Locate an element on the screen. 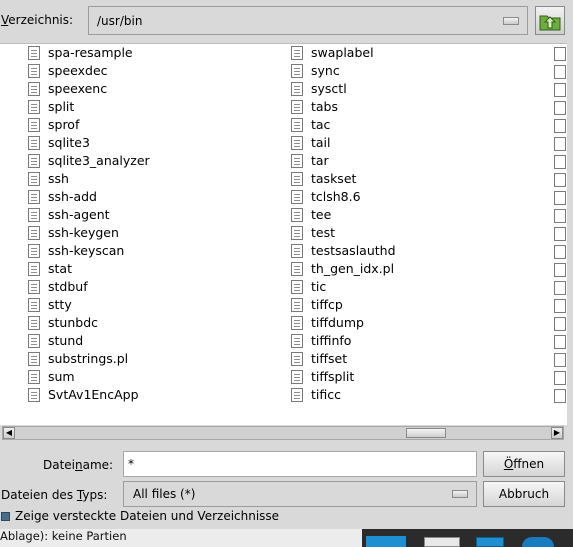 This screenshot has height=547, width=573. file-name: SvtAv1EncApp is located at coordinates (93, 394).